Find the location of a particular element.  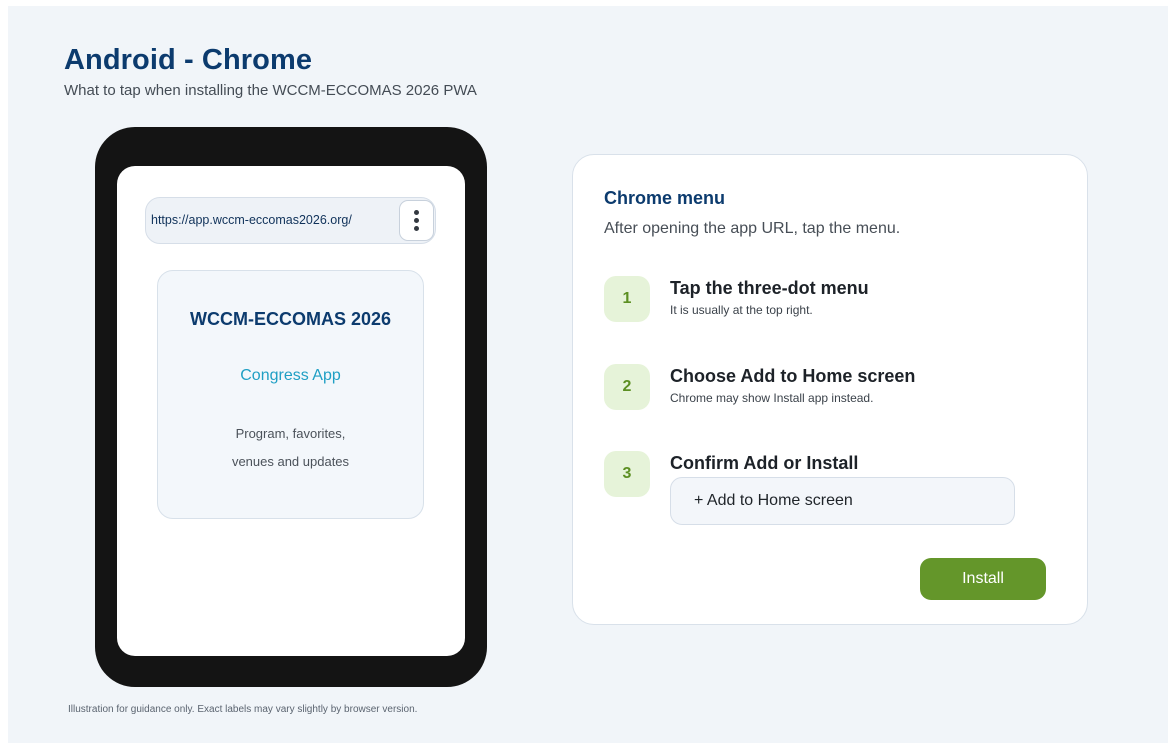

step-number-badge: 3 is located at coordinates (627, 474).